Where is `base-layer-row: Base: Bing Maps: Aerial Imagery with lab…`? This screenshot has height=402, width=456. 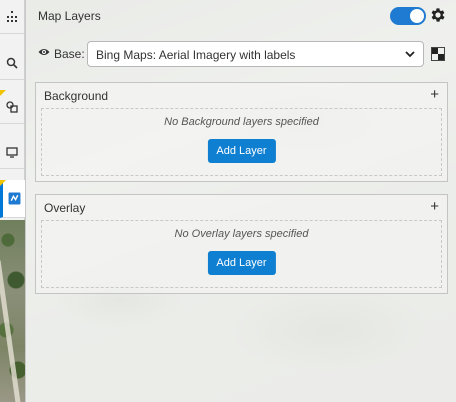 base-layer-row: Base: Bing Maps: Aerial Imagery with lab… is located at coordinates (243, 54).